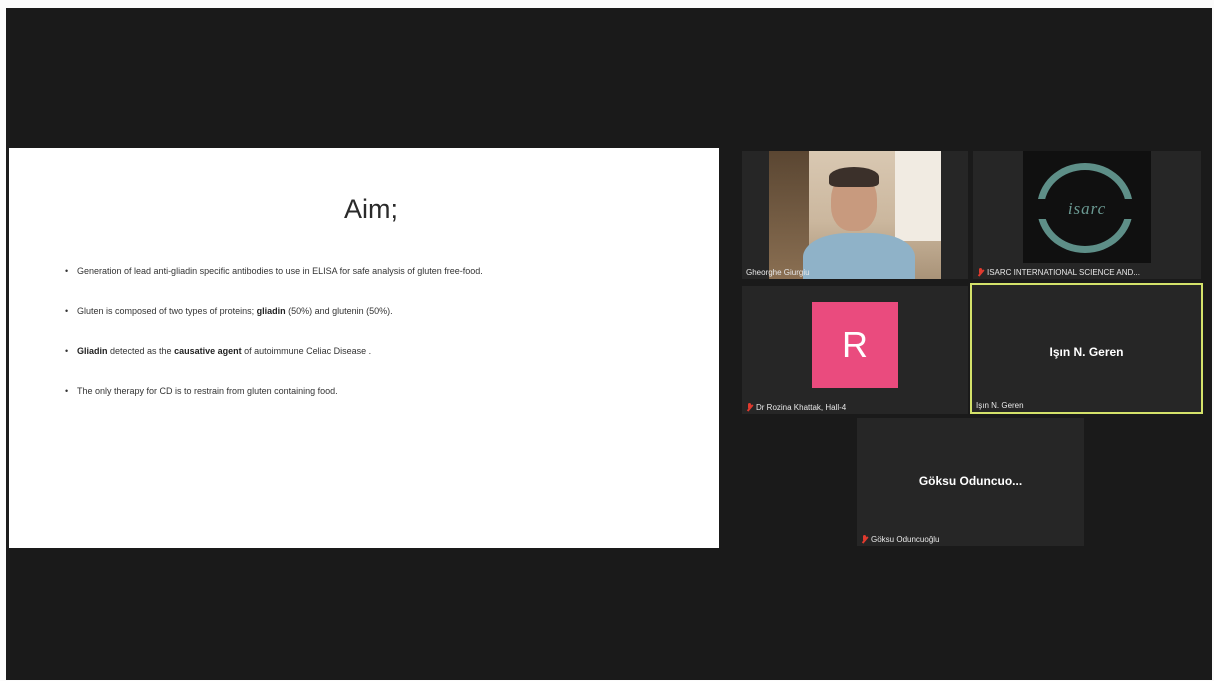  Describe the element at coordinates (1000, 405) in the screenshot. I see `participant-name-label: Işın N. Geren` at that location.